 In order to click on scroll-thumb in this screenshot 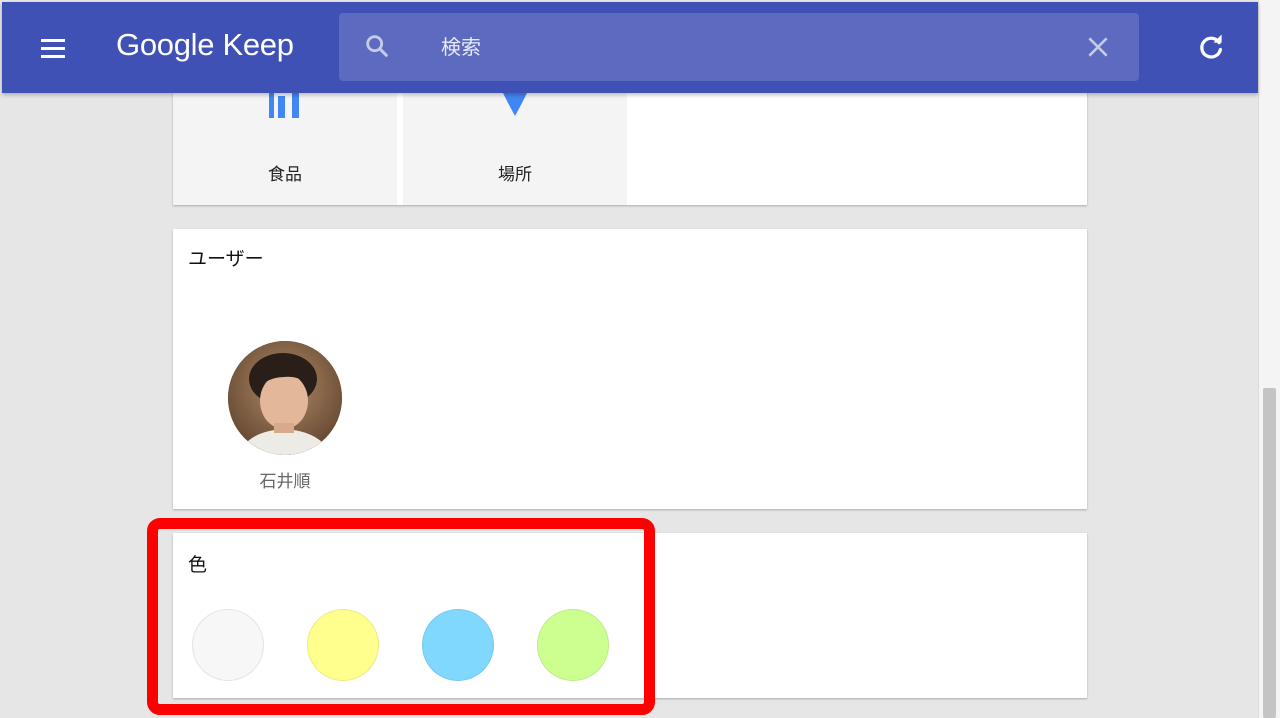, I will do `click(1269, 553)`.